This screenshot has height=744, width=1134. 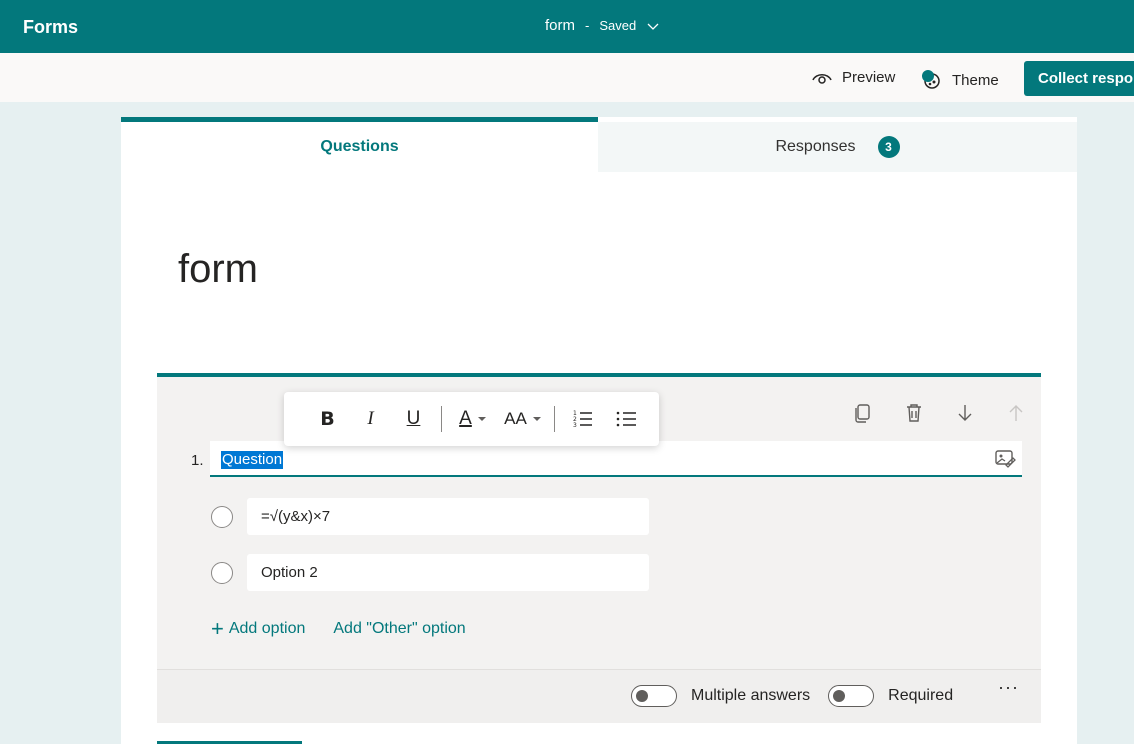 I want to click on top-bar: Forms form - Saved, so click(x=567, y=26).